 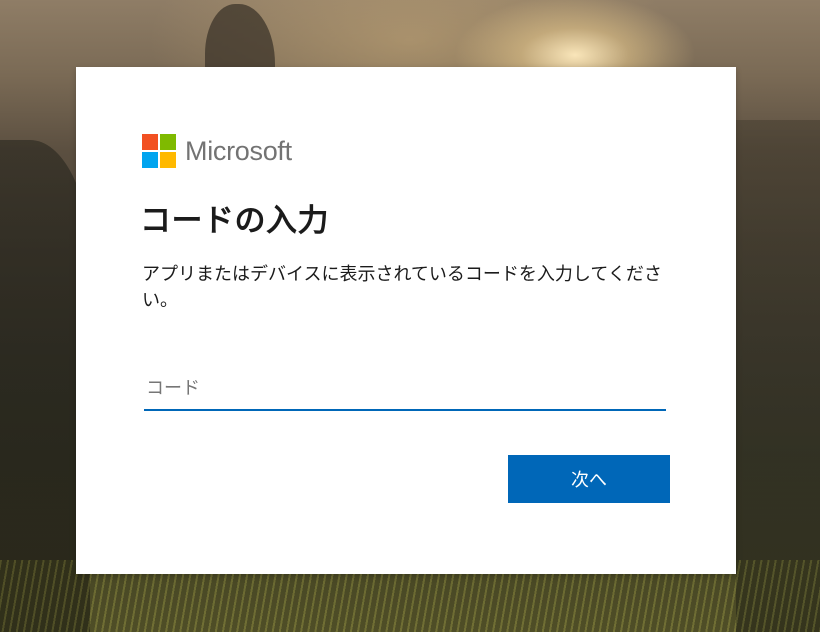 What do you see at coordinates (168, 160) in the screenshot?
I see `logo-square-yellow` at bounding box center [168, 160].